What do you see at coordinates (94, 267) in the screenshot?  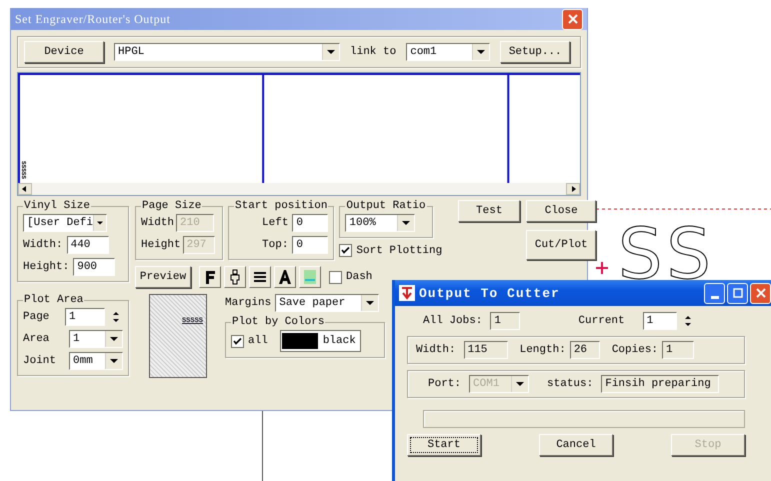 I see `height-field: 900` at bounding box center [94, 267].